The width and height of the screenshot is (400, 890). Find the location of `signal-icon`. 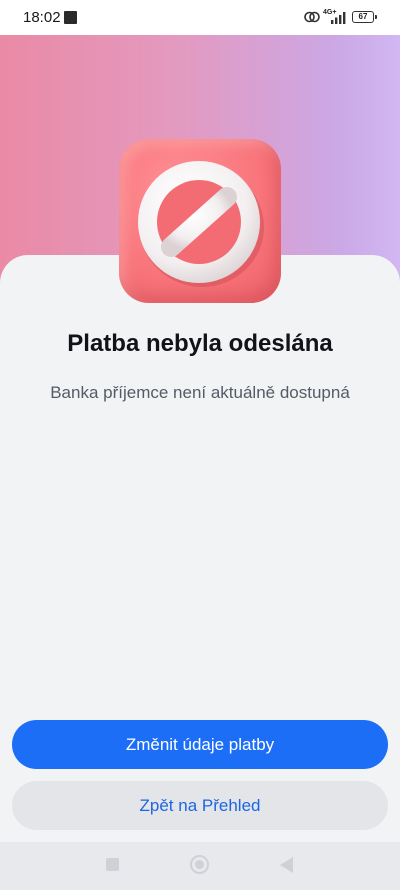

signal-icon is located at coordinates (338, 18).